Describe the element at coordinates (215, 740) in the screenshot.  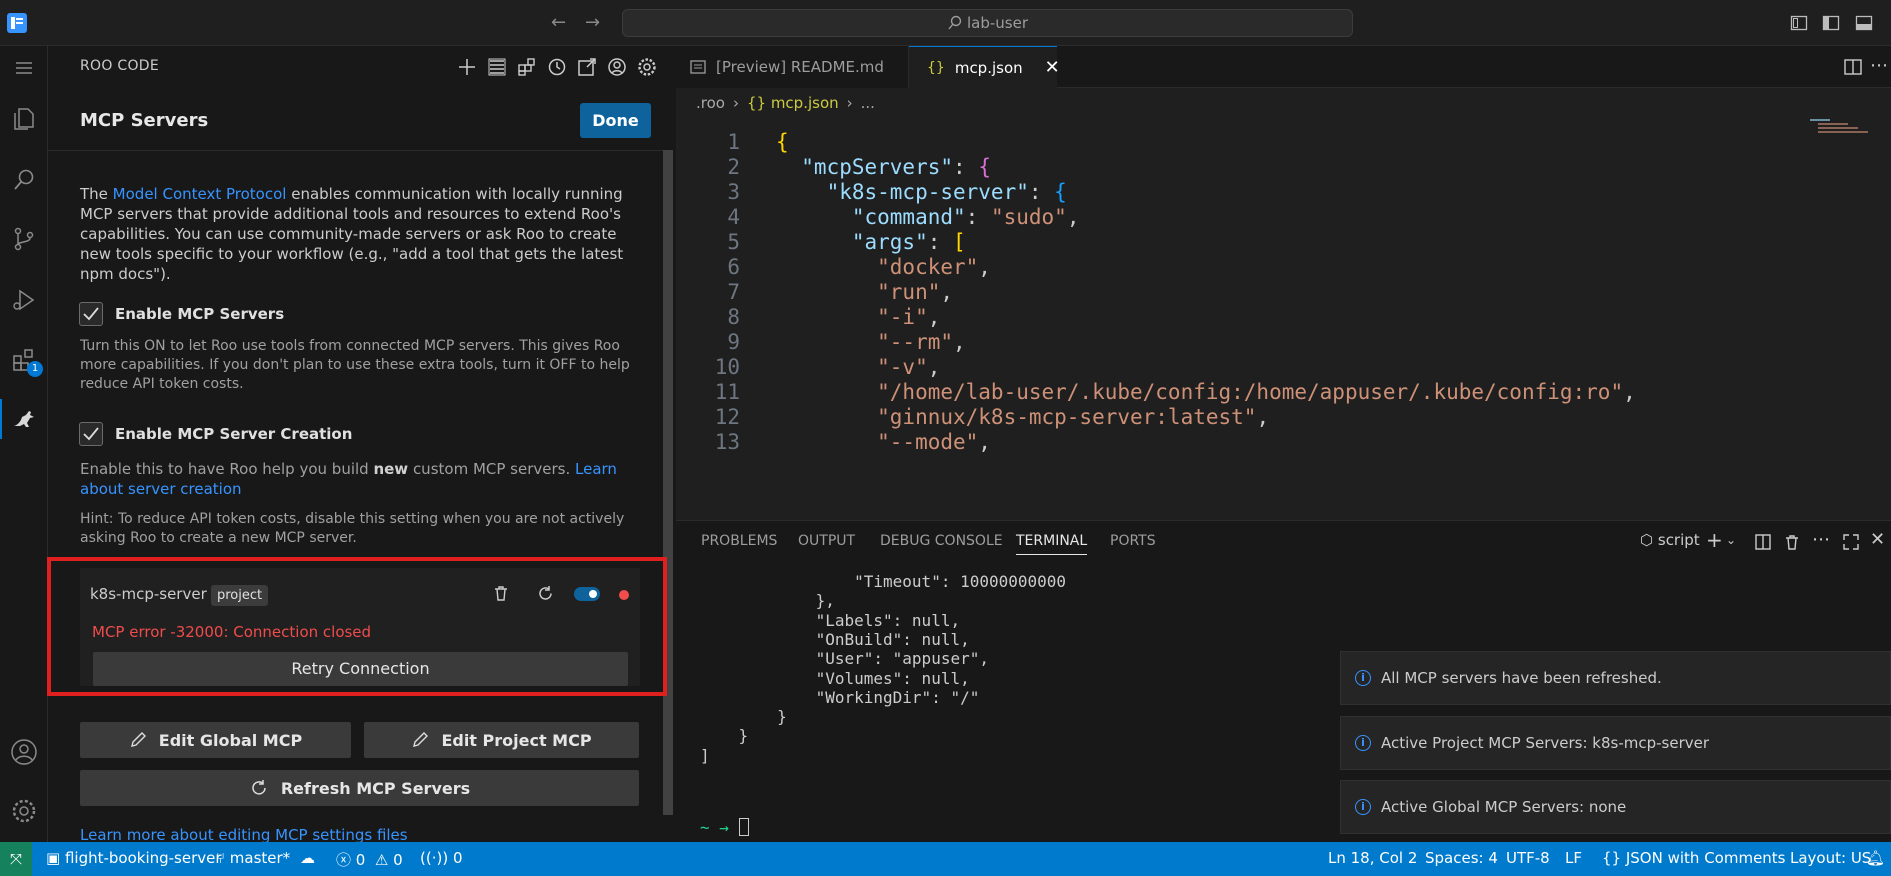
I see `edit-global-mcp-button: Edit Global MCP` at that location.